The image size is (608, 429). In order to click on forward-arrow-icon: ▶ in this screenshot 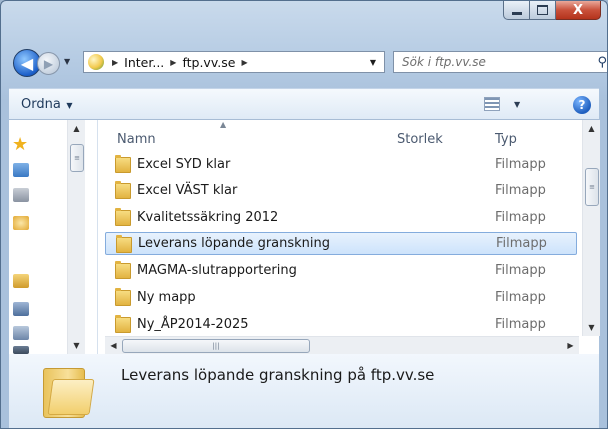, I will do `click(48, 63)`.